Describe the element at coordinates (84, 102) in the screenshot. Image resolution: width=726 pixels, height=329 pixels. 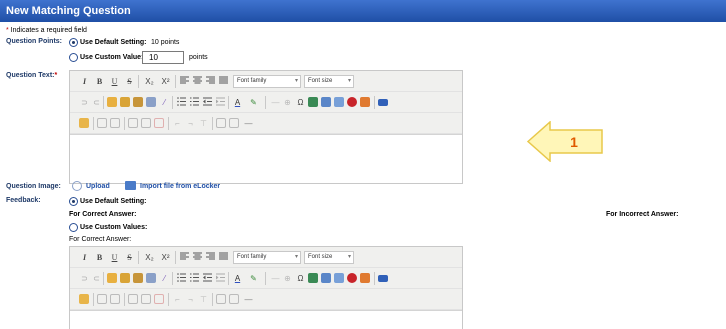
I see `undo-icon: ⊃` at that location.